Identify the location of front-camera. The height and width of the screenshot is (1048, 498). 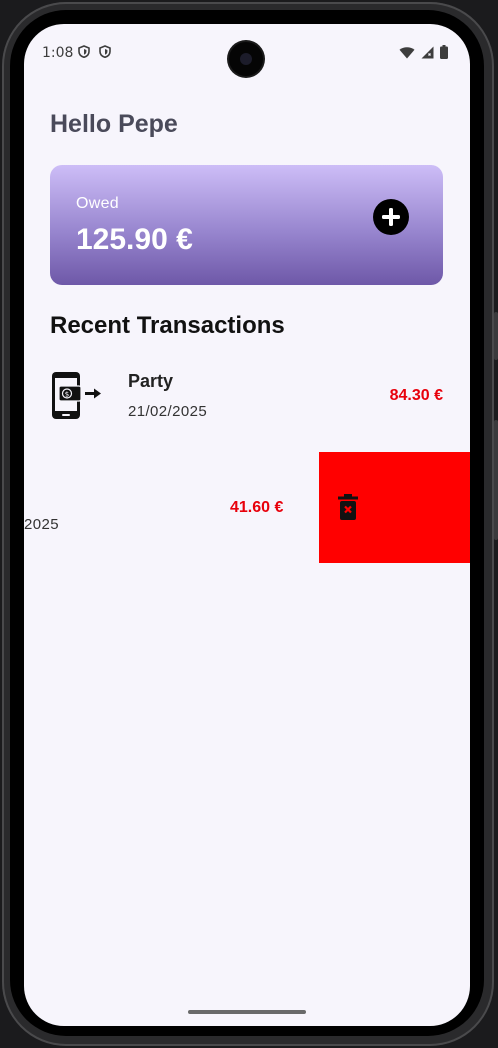
(246, 59).